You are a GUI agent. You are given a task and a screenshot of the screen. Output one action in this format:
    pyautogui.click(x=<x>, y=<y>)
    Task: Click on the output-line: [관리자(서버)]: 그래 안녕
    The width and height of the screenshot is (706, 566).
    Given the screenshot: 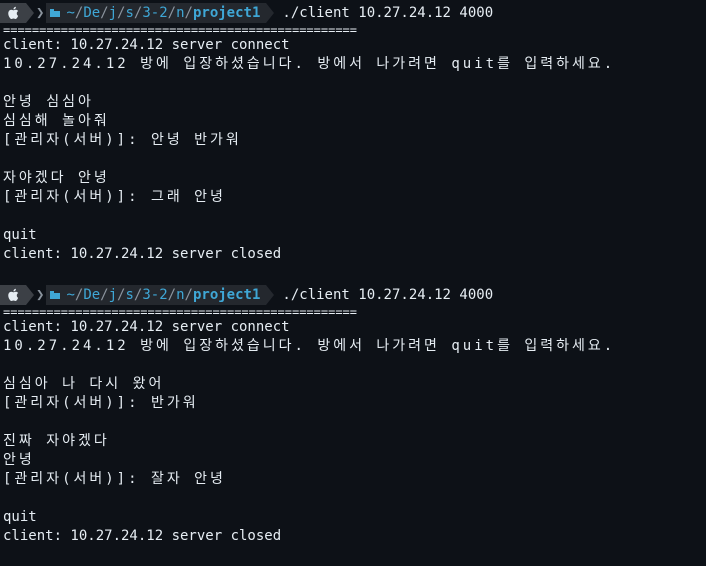 What is the action you would take?
    pyautogui.click(x=114, y=197)
    